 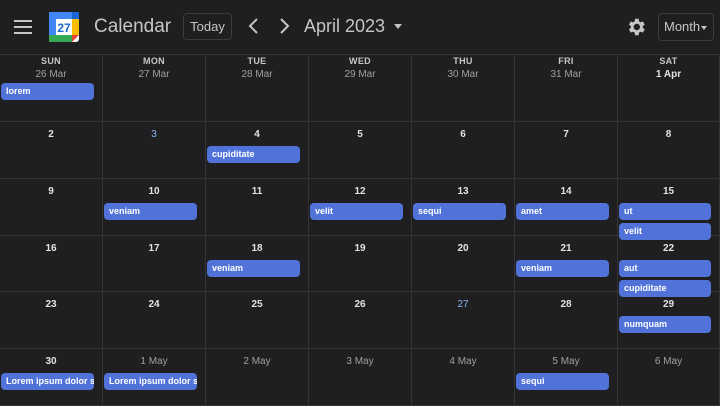 What do you see at coordinates (51, 74) in the screenshot?
I see `day-number: 26 Mar` at bounding box center [51, 74].